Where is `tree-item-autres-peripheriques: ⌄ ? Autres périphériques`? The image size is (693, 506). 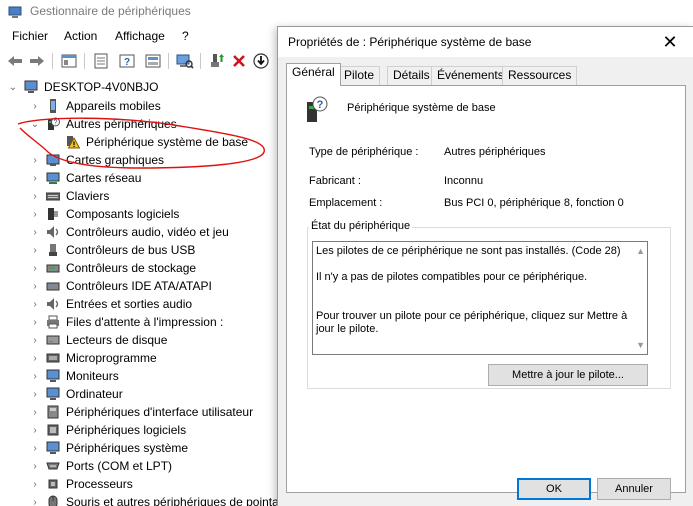
tree-item-autres-peripheriques: ⌄ ? Autres périphériques is located at coordinates (103, 124).